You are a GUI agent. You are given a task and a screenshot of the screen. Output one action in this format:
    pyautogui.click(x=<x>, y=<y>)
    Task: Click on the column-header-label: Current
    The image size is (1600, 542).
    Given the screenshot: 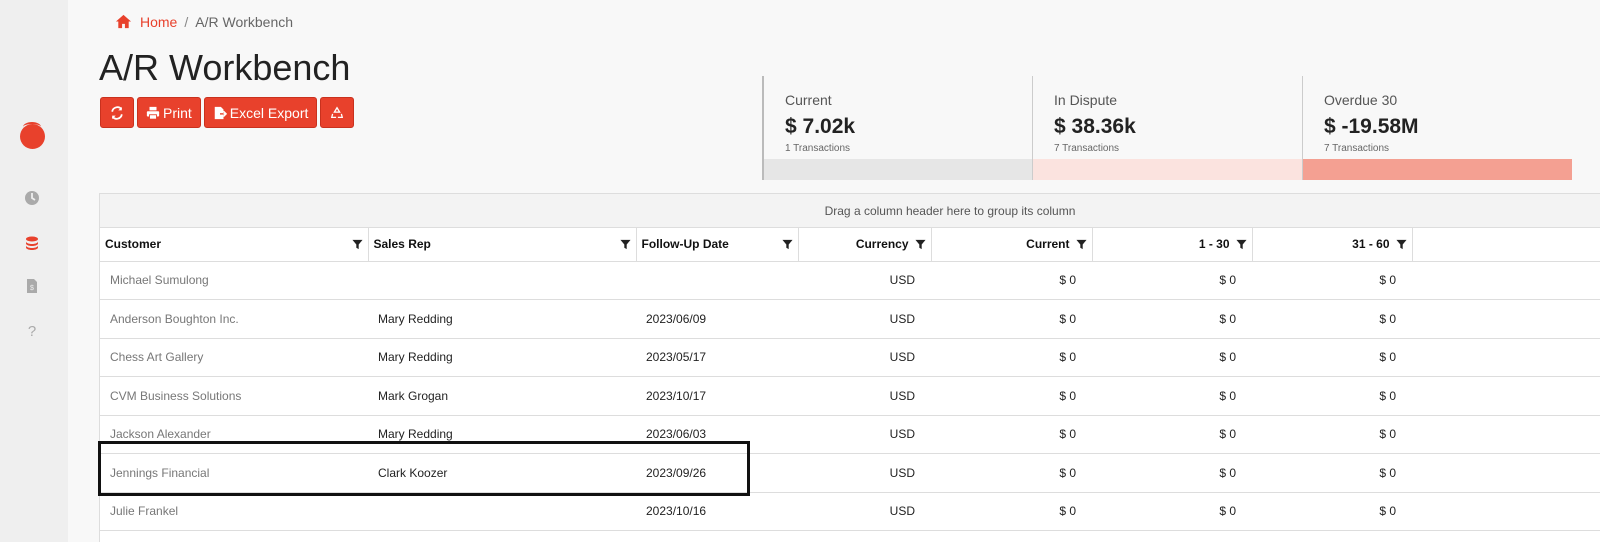 What is the action you would take?
    pyautogui.click(x=1048, y=244)
    